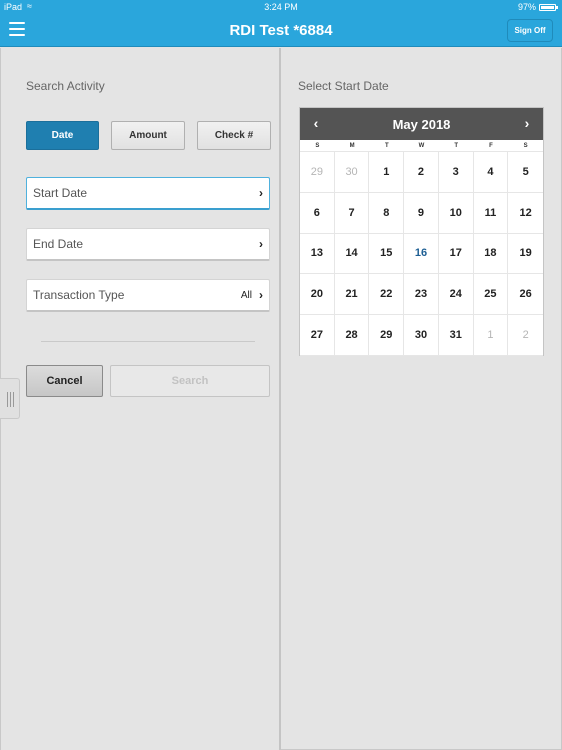 The image size is (562, 750). What do you see at coordinates (530, 30) in the screenshot?
I see `sign-off-button: Sign Off` at bounding box center [530, 30].